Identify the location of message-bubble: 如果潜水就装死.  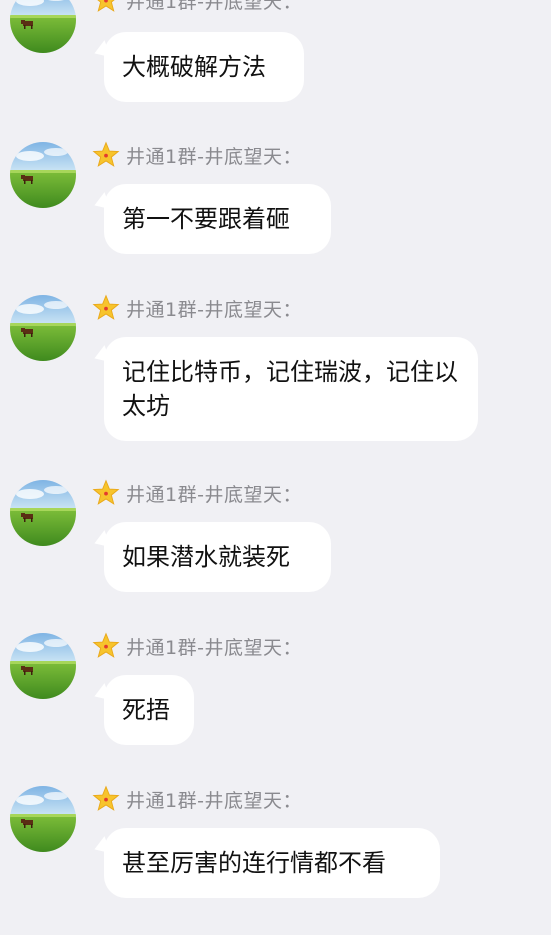
(217, 557).